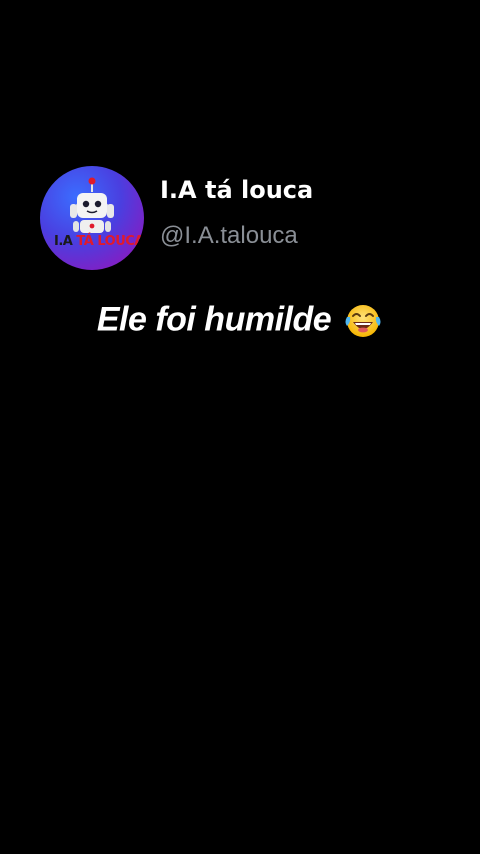 Image resolution: width=480 pixels, height=854 pixels. What do you see at coordinates (363, 321) in the screenshot?
I see `face-with-tears-of-joy-icon` at bounding box center [363, 321].